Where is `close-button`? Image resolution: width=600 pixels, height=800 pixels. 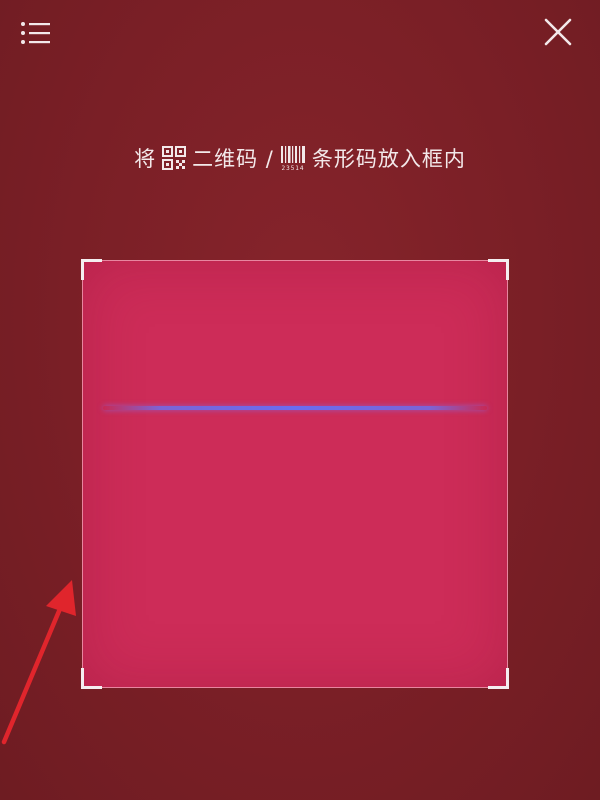 close-button is located at coordinates (558, 32).